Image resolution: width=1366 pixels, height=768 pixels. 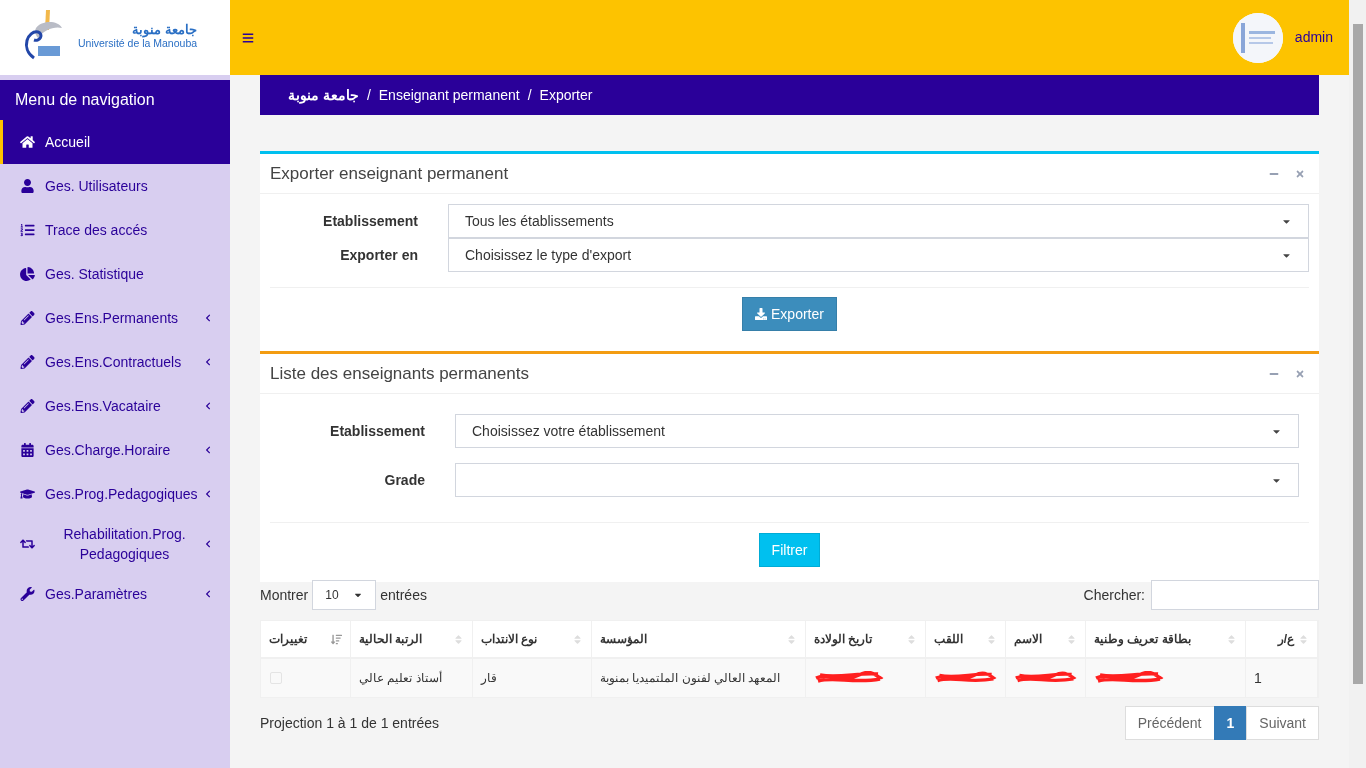 What do you see at coordinates (1282, 723) in the screenshot?
I see `pagination-button: Suivant` at bounding box center [1282, 723].